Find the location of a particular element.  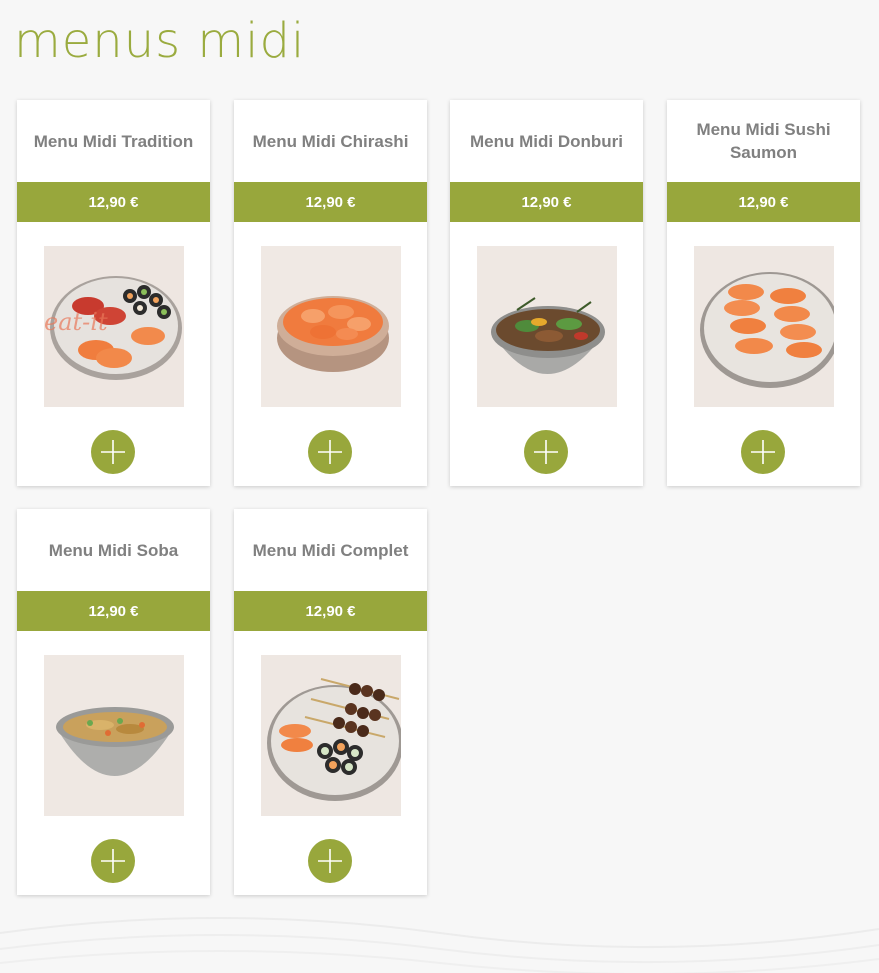

menu-card-sushi-saumon: Menu Midi Sushi Saumon 12,90 € is located at coordinates (763, 293).